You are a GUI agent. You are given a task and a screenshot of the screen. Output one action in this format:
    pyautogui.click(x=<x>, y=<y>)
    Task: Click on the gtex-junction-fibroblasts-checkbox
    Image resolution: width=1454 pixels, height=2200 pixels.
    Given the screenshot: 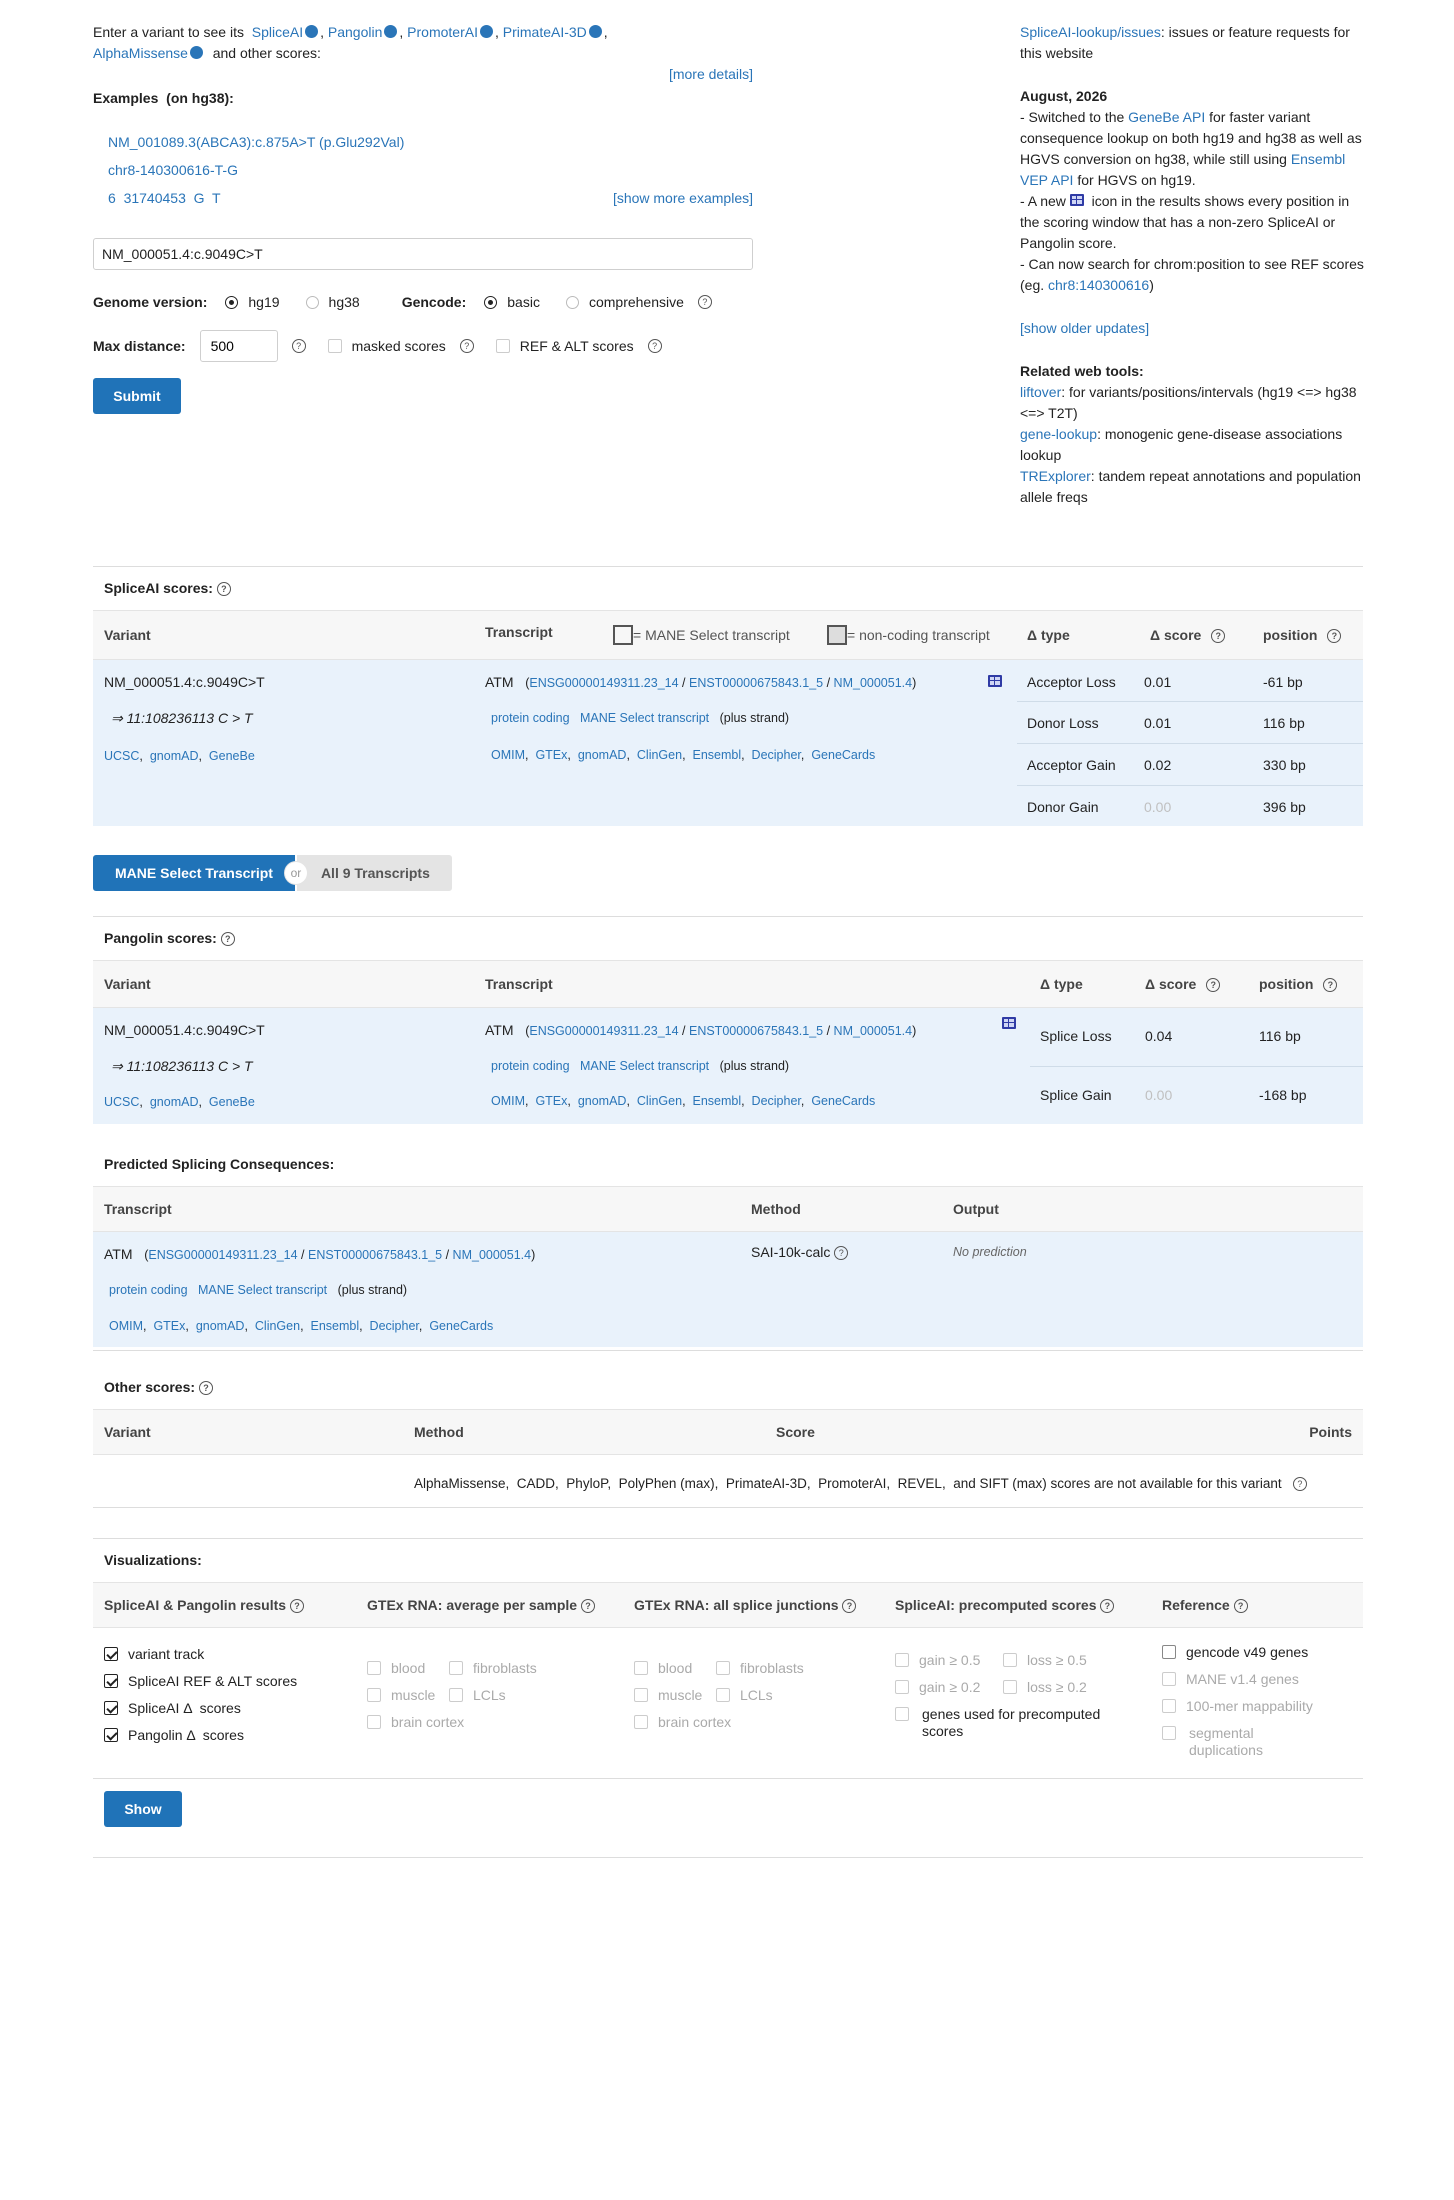 What is the action you would take?
    pyautogui.click(x=723, y=1668)
    